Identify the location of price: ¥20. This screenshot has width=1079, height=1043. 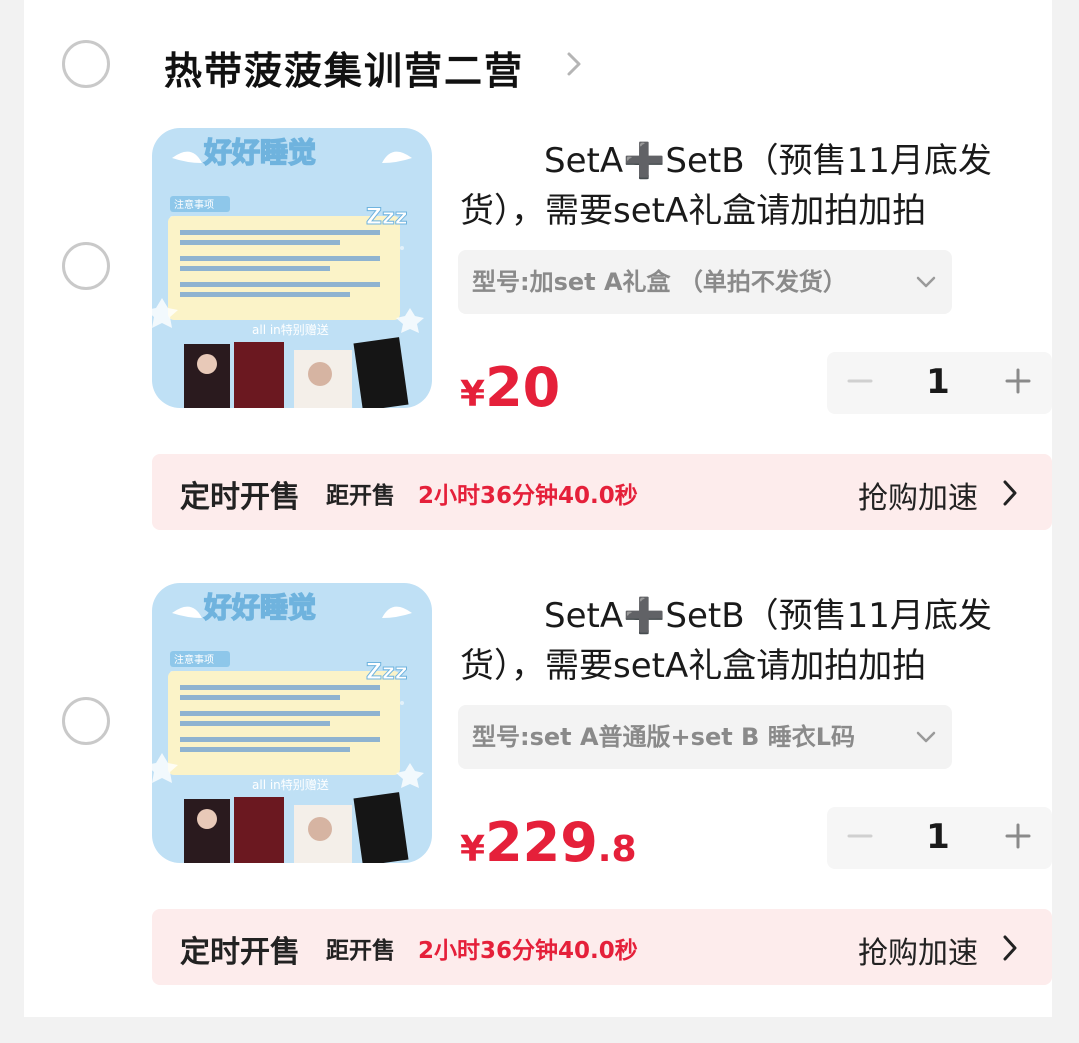
(510, 387).